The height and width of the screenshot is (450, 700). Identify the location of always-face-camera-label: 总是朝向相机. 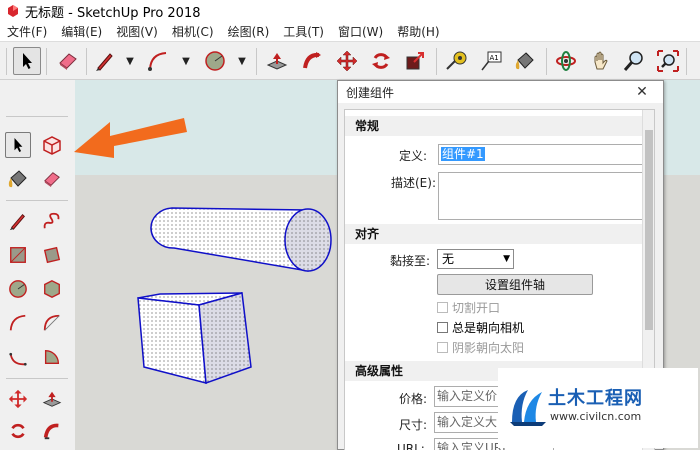
(488, 328).